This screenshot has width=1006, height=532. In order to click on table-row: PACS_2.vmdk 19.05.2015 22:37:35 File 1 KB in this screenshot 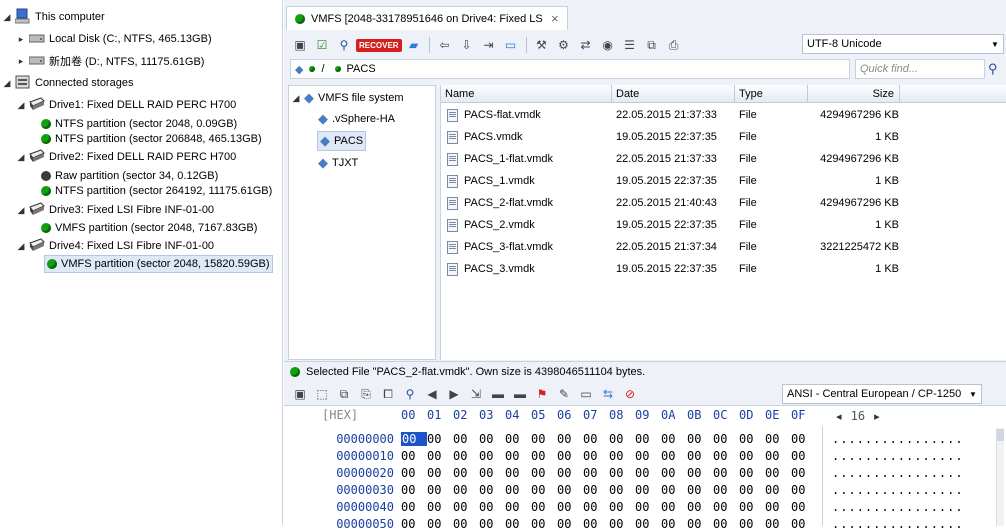, I will do `click(723, 225)`.